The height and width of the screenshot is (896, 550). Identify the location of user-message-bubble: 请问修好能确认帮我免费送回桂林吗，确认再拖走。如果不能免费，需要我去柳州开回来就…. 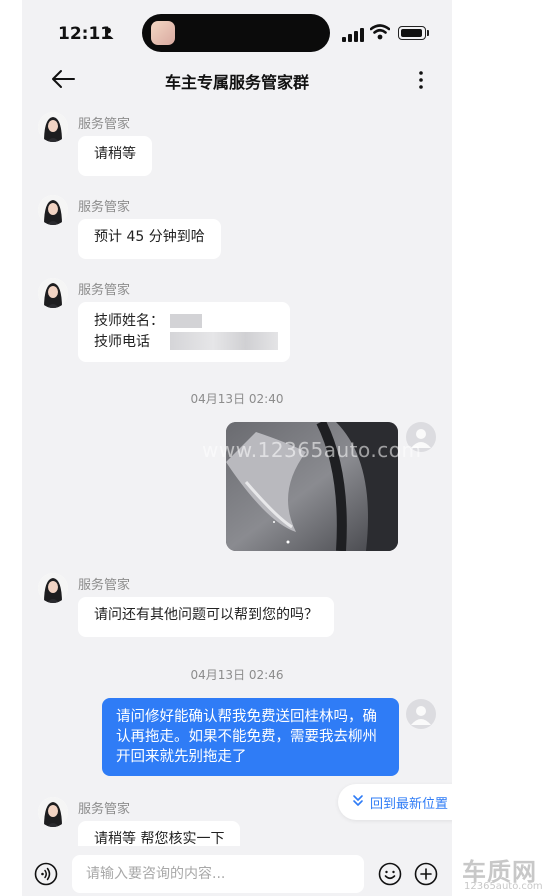
(250, 737).